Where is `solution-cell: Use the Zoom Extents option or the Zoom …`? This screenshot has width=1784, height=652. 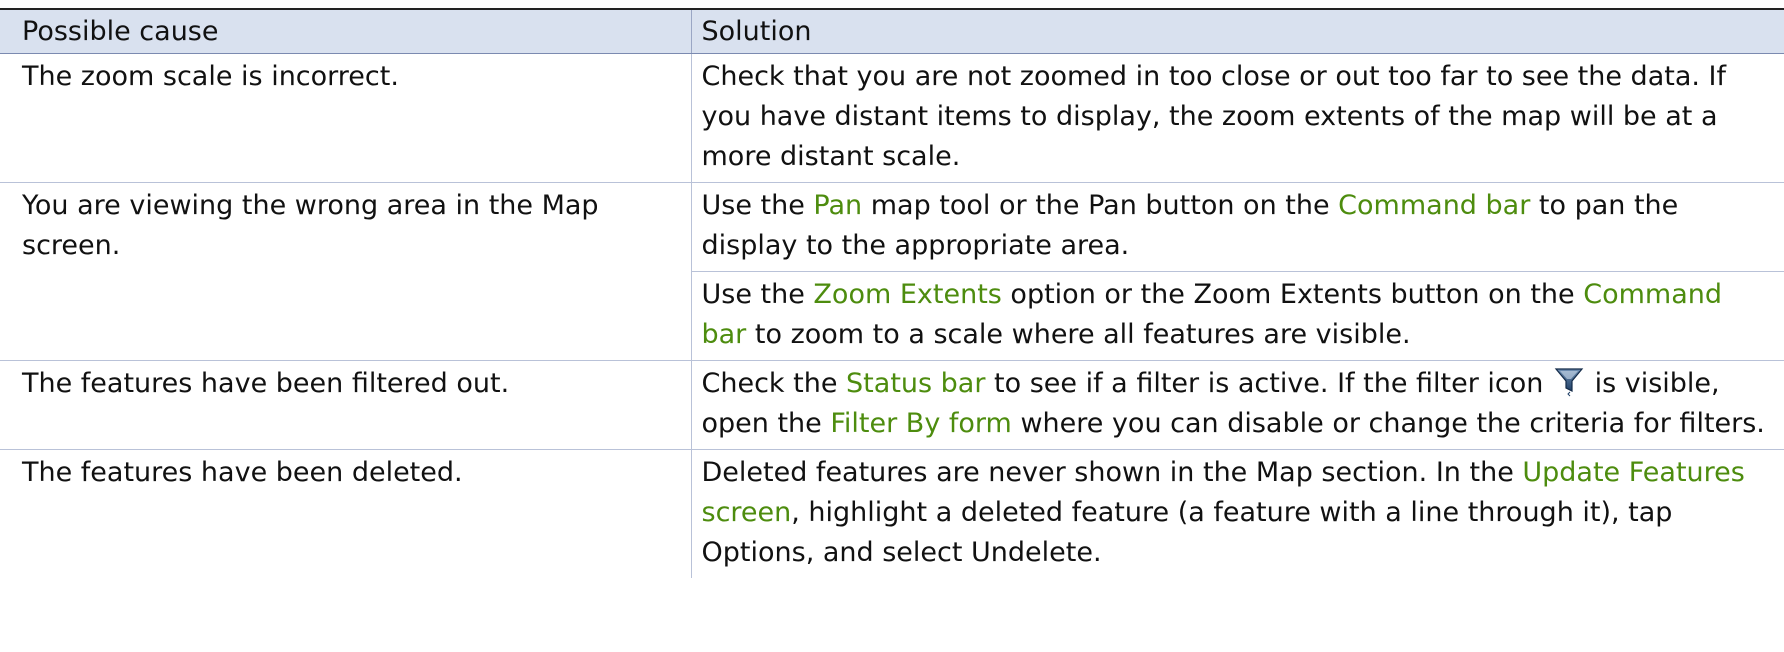
solution-cell: Use the Zoom Extents option or the Zoom … is located at coordinates (1237, 316).